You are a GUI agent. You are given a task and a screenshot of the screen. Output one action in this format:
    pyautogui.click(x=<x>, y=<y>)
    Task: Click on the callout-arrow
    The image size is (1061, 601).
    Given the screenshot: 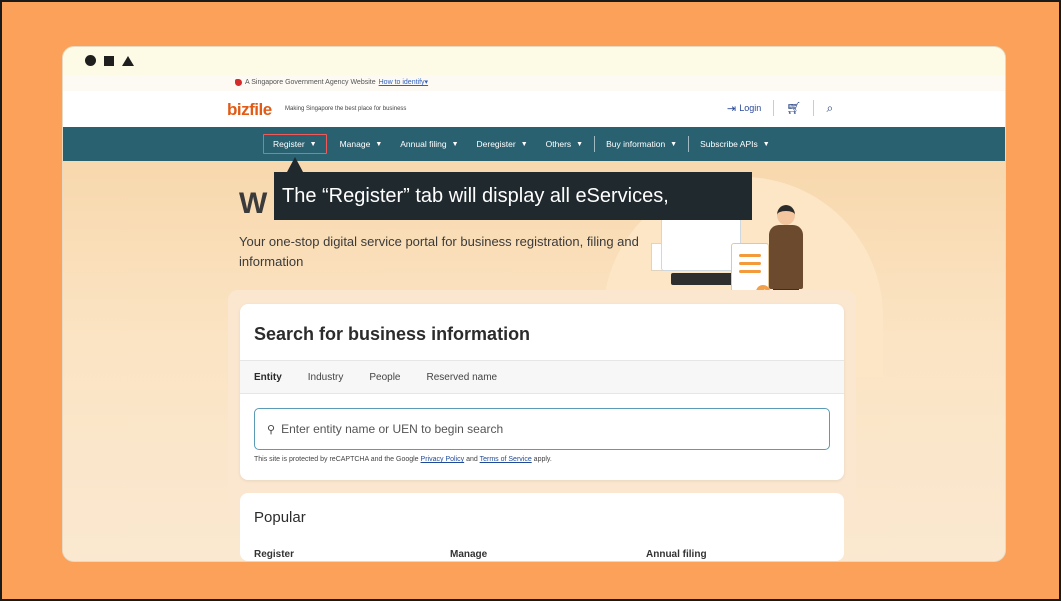 What is the action you would take?
    pyautogui.click(x=295, y=164)
    